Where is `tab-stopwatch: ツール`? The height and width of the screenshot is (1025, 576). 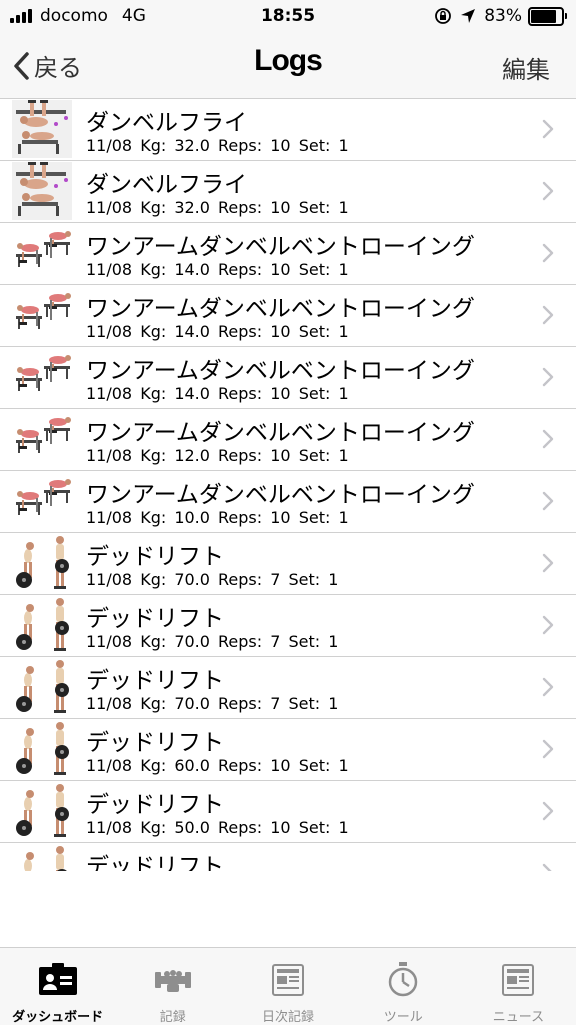 tab-stopwatch: ツール is located at coordinates (403, 986).